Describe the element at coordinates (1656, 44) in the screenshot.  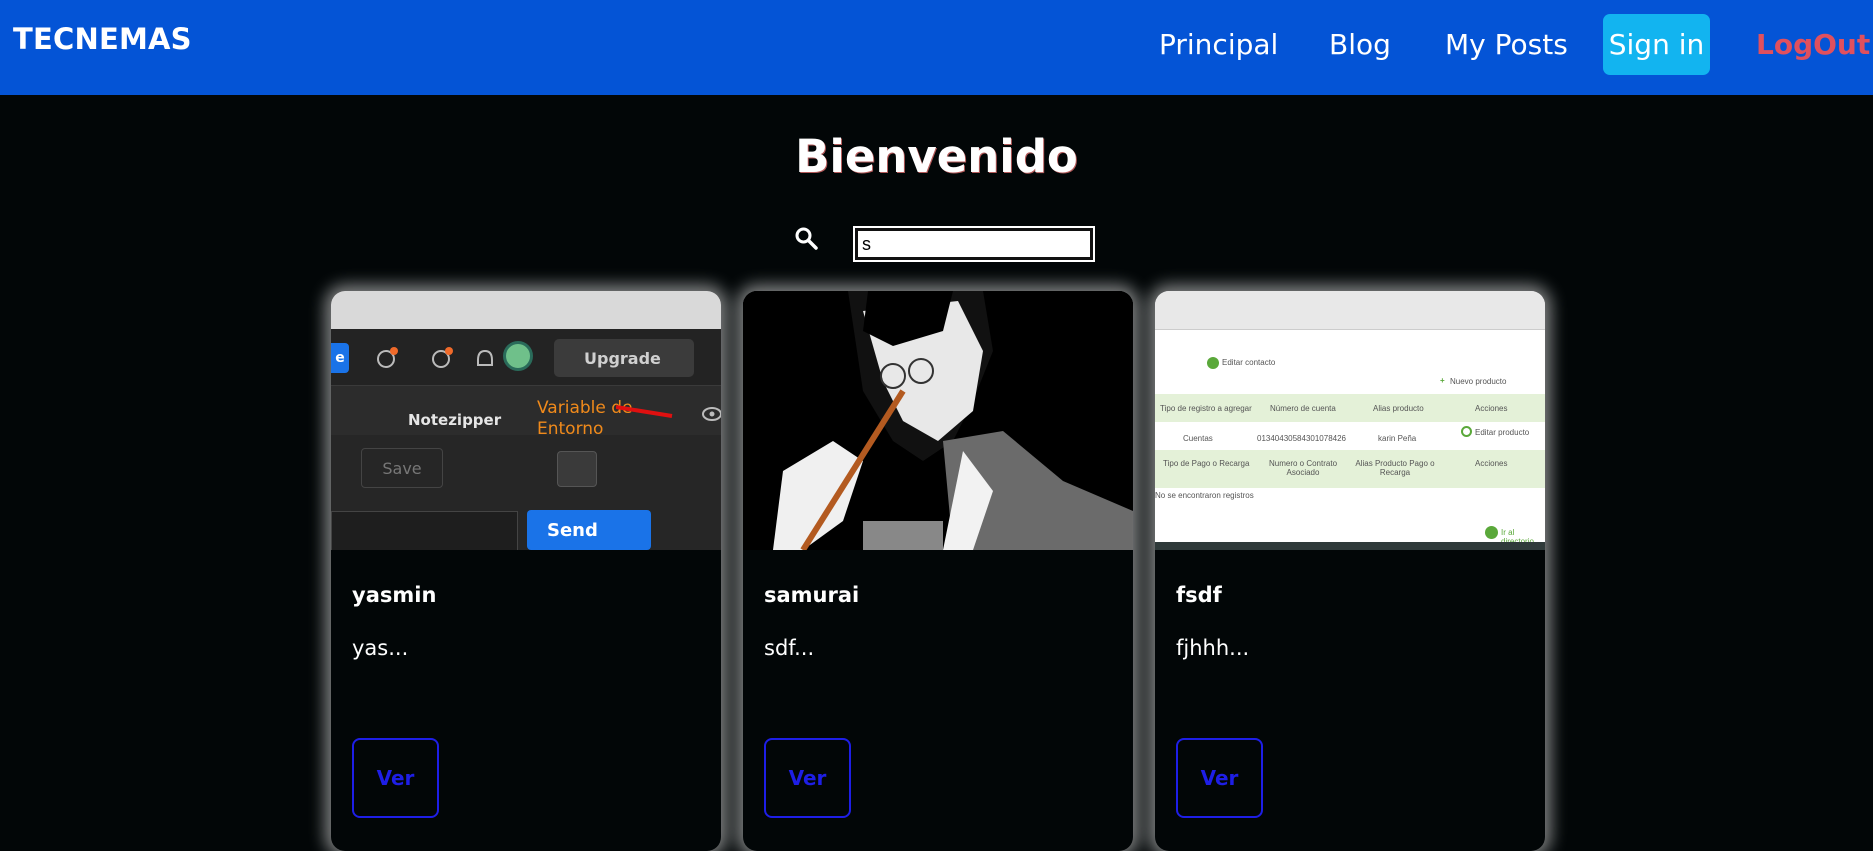
I see `sign-in-button: Sign in` at that location.